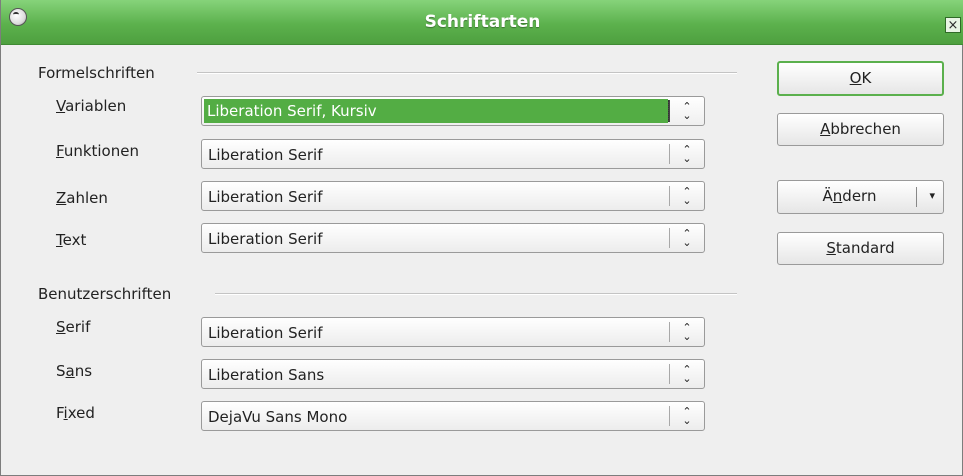  Describe the element at coordinates (467, 73) in the screenshot. I see `formula-fonts-separator` at that location.